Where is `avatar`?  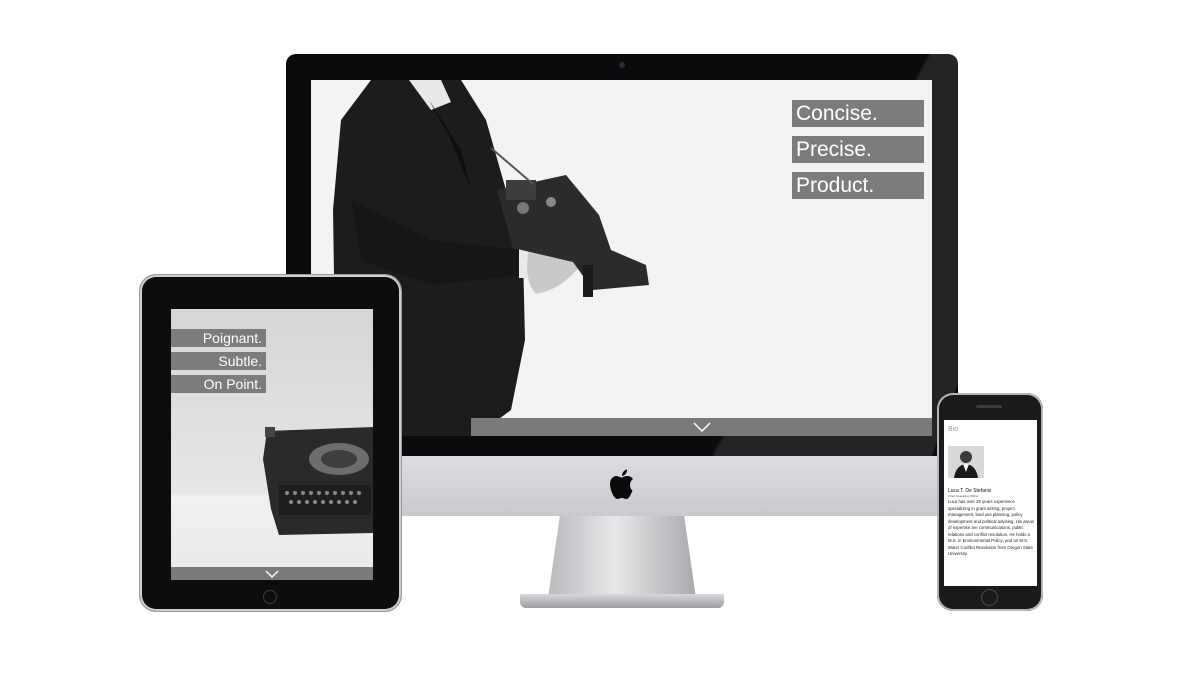
avatar is located at coordinates (966, 462).